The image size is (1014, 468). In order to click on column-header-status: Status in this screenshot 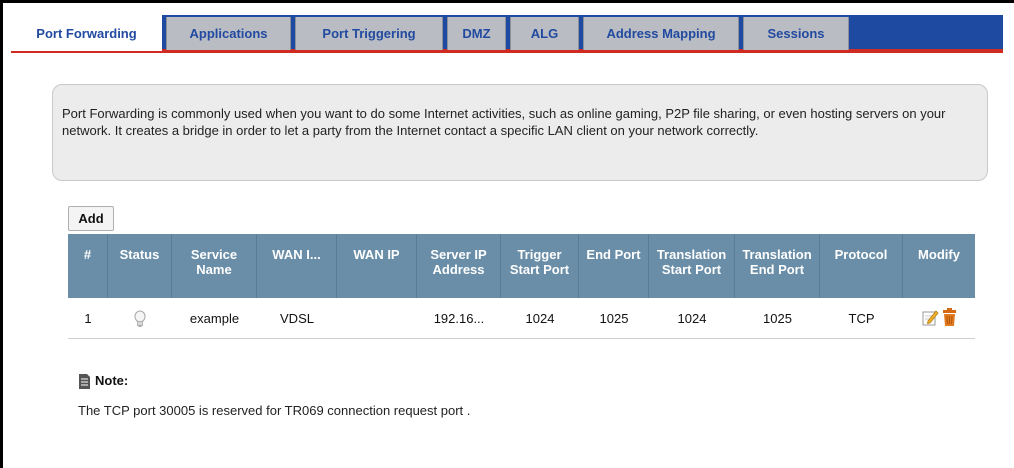, I will do `click(140, 266)`.